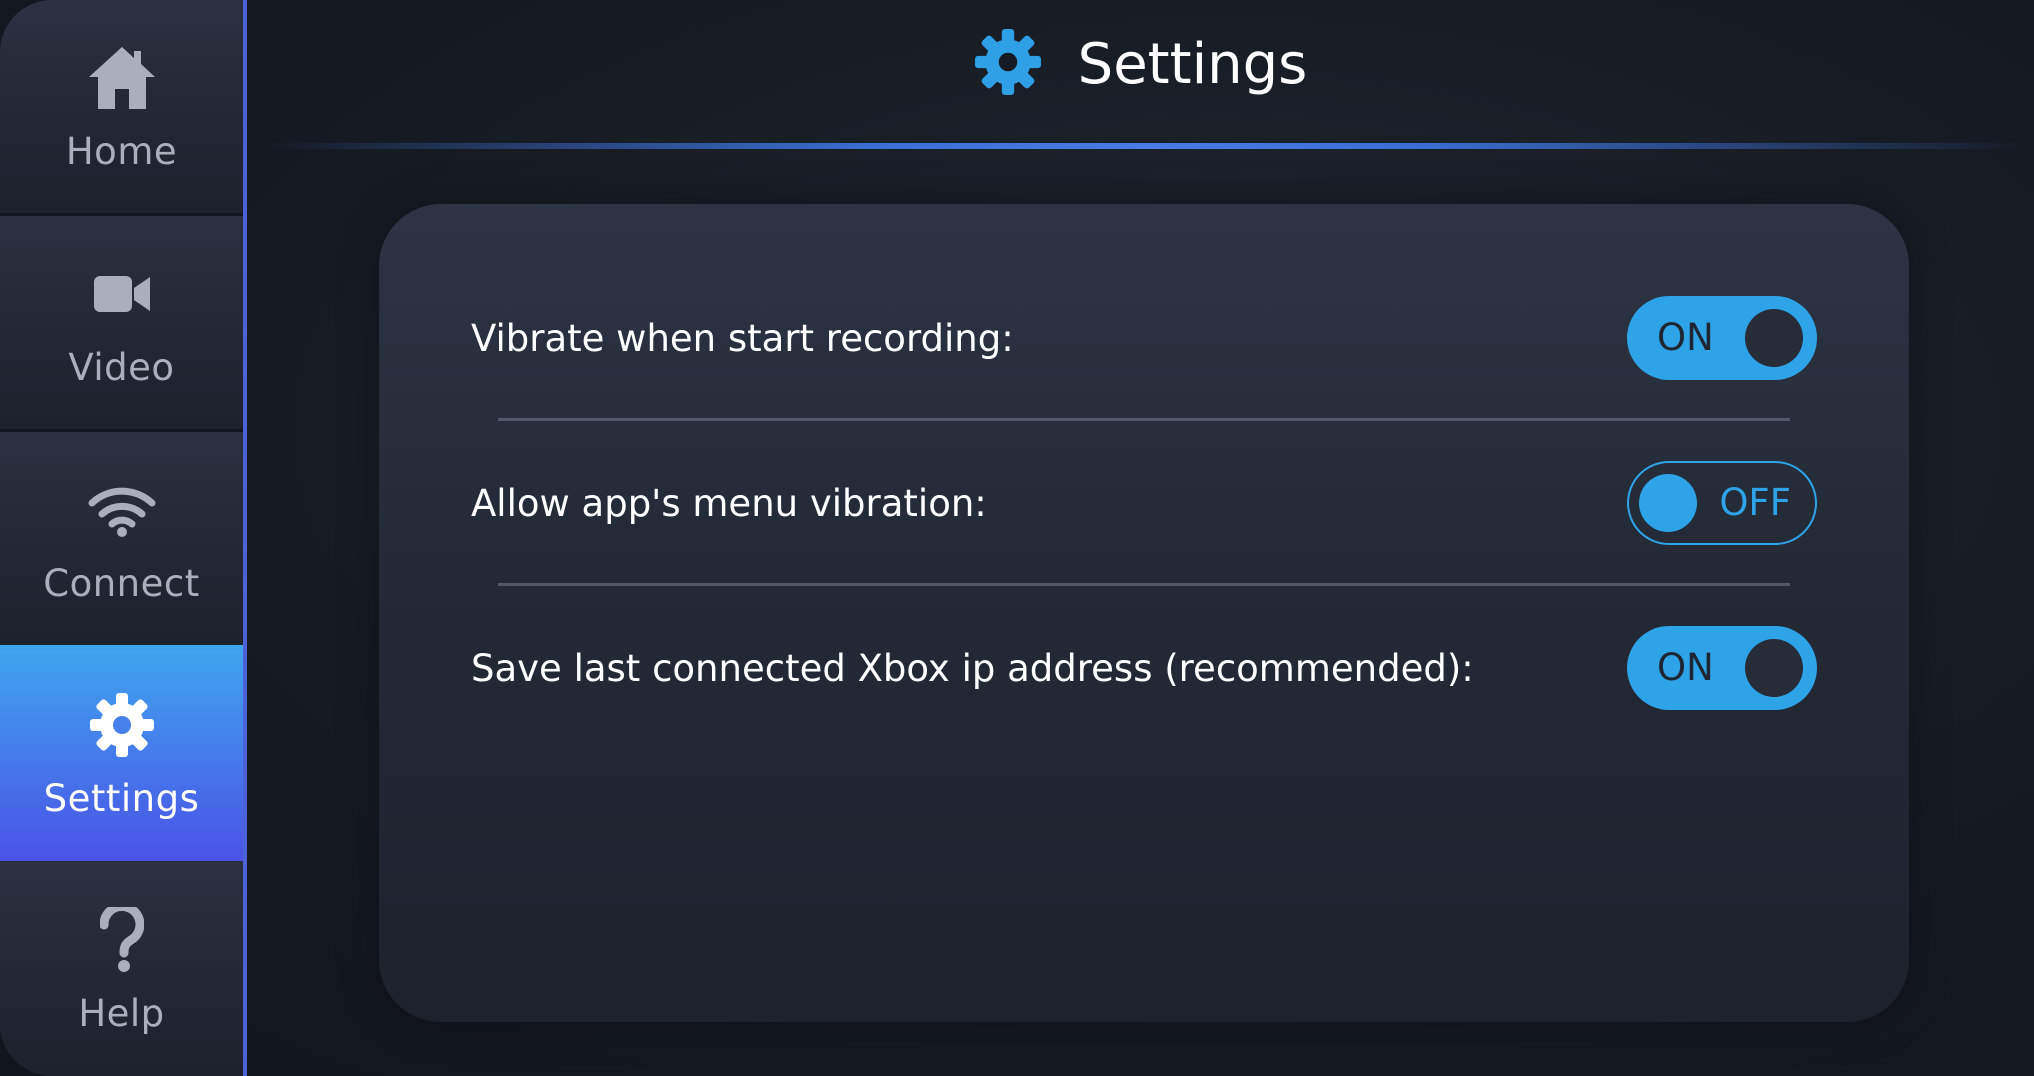 This screenshot has height=1076, width=2034. Describe the element at coordinates (122, 510) in the screenshot. I see `wifi-icon` at that location.